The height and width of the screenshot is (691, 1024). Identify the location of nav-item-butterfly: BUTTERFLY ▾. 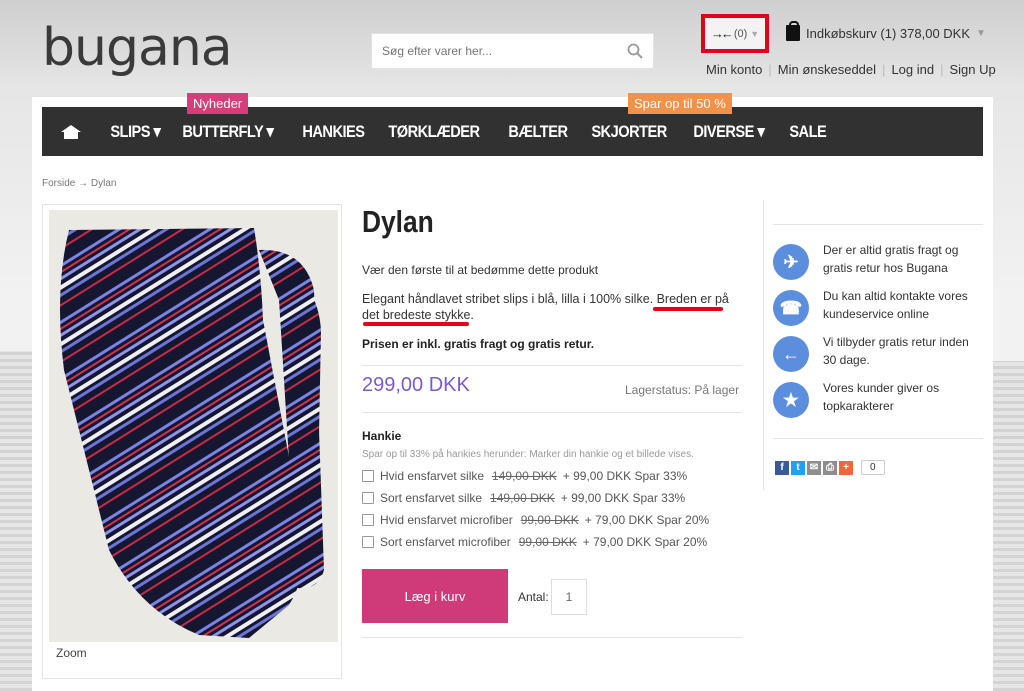
(228, 131).